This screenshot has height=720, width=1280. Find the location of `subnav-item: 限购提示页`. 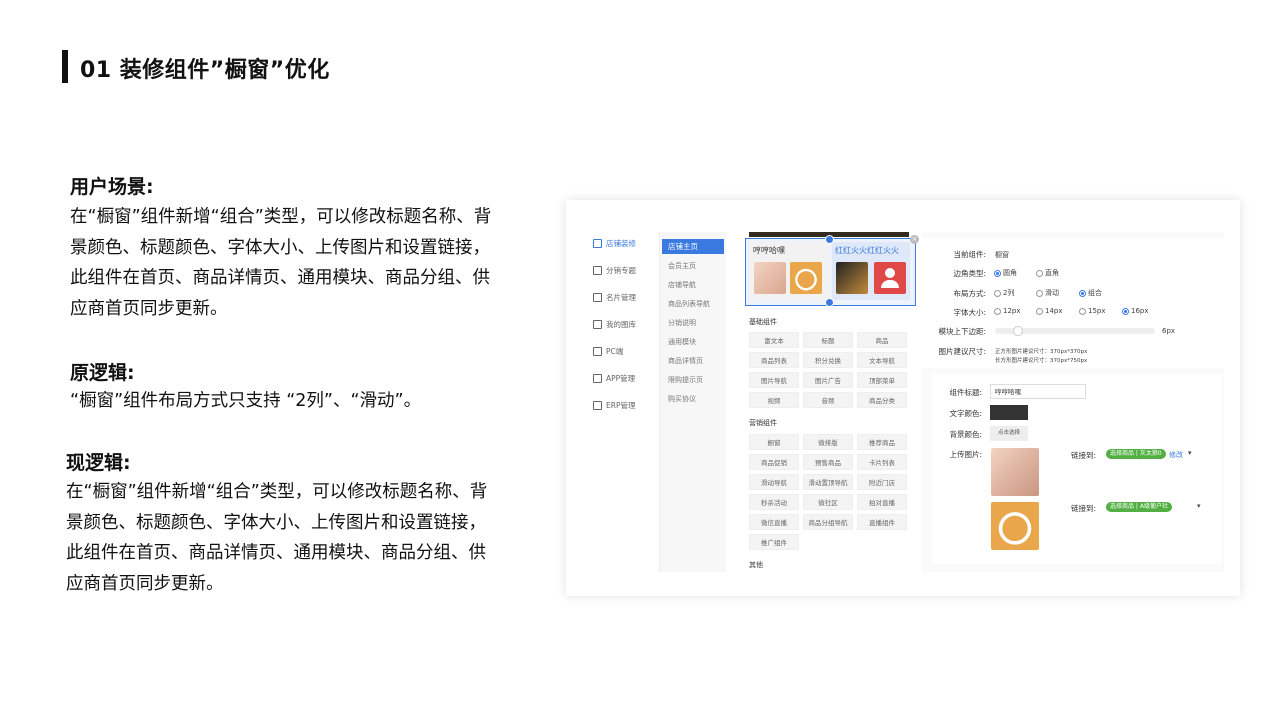

subnav-item: 限购提示页 is located at coordinates (685, 380).